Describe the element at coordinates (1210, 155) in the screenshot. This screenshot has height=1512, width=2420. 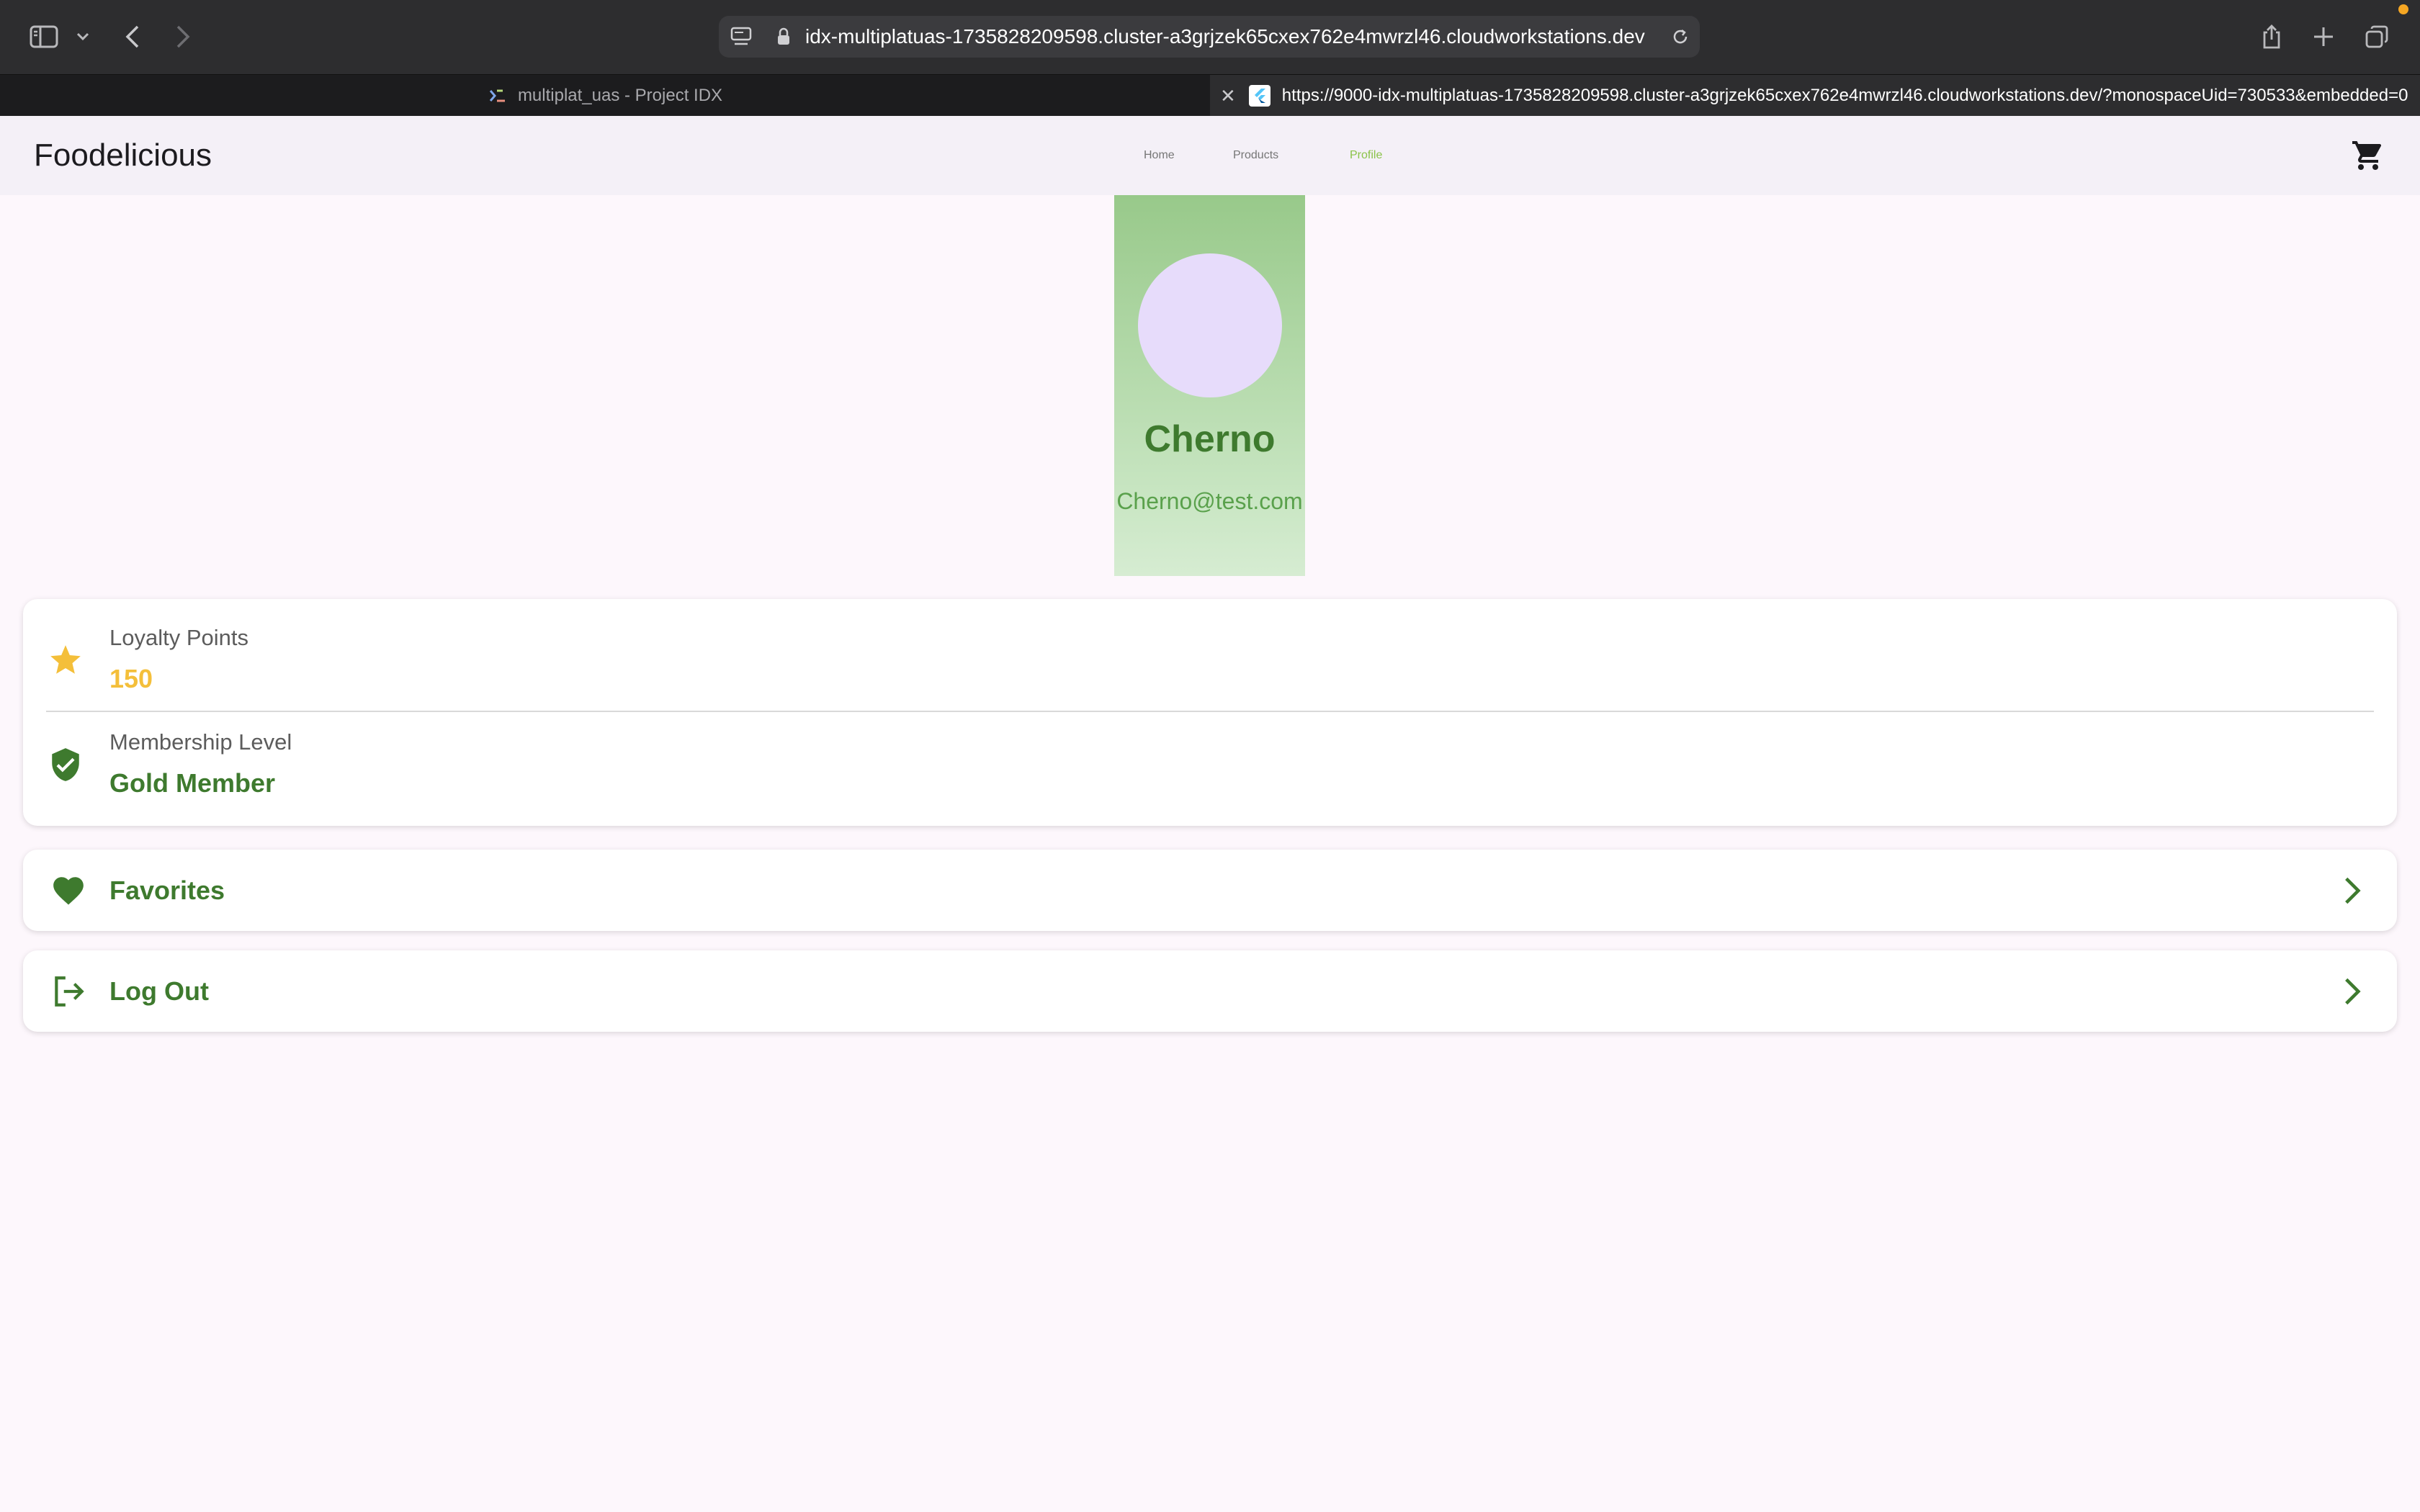
I see `app-bar: Foodelicious Home Products Profile` at that location.